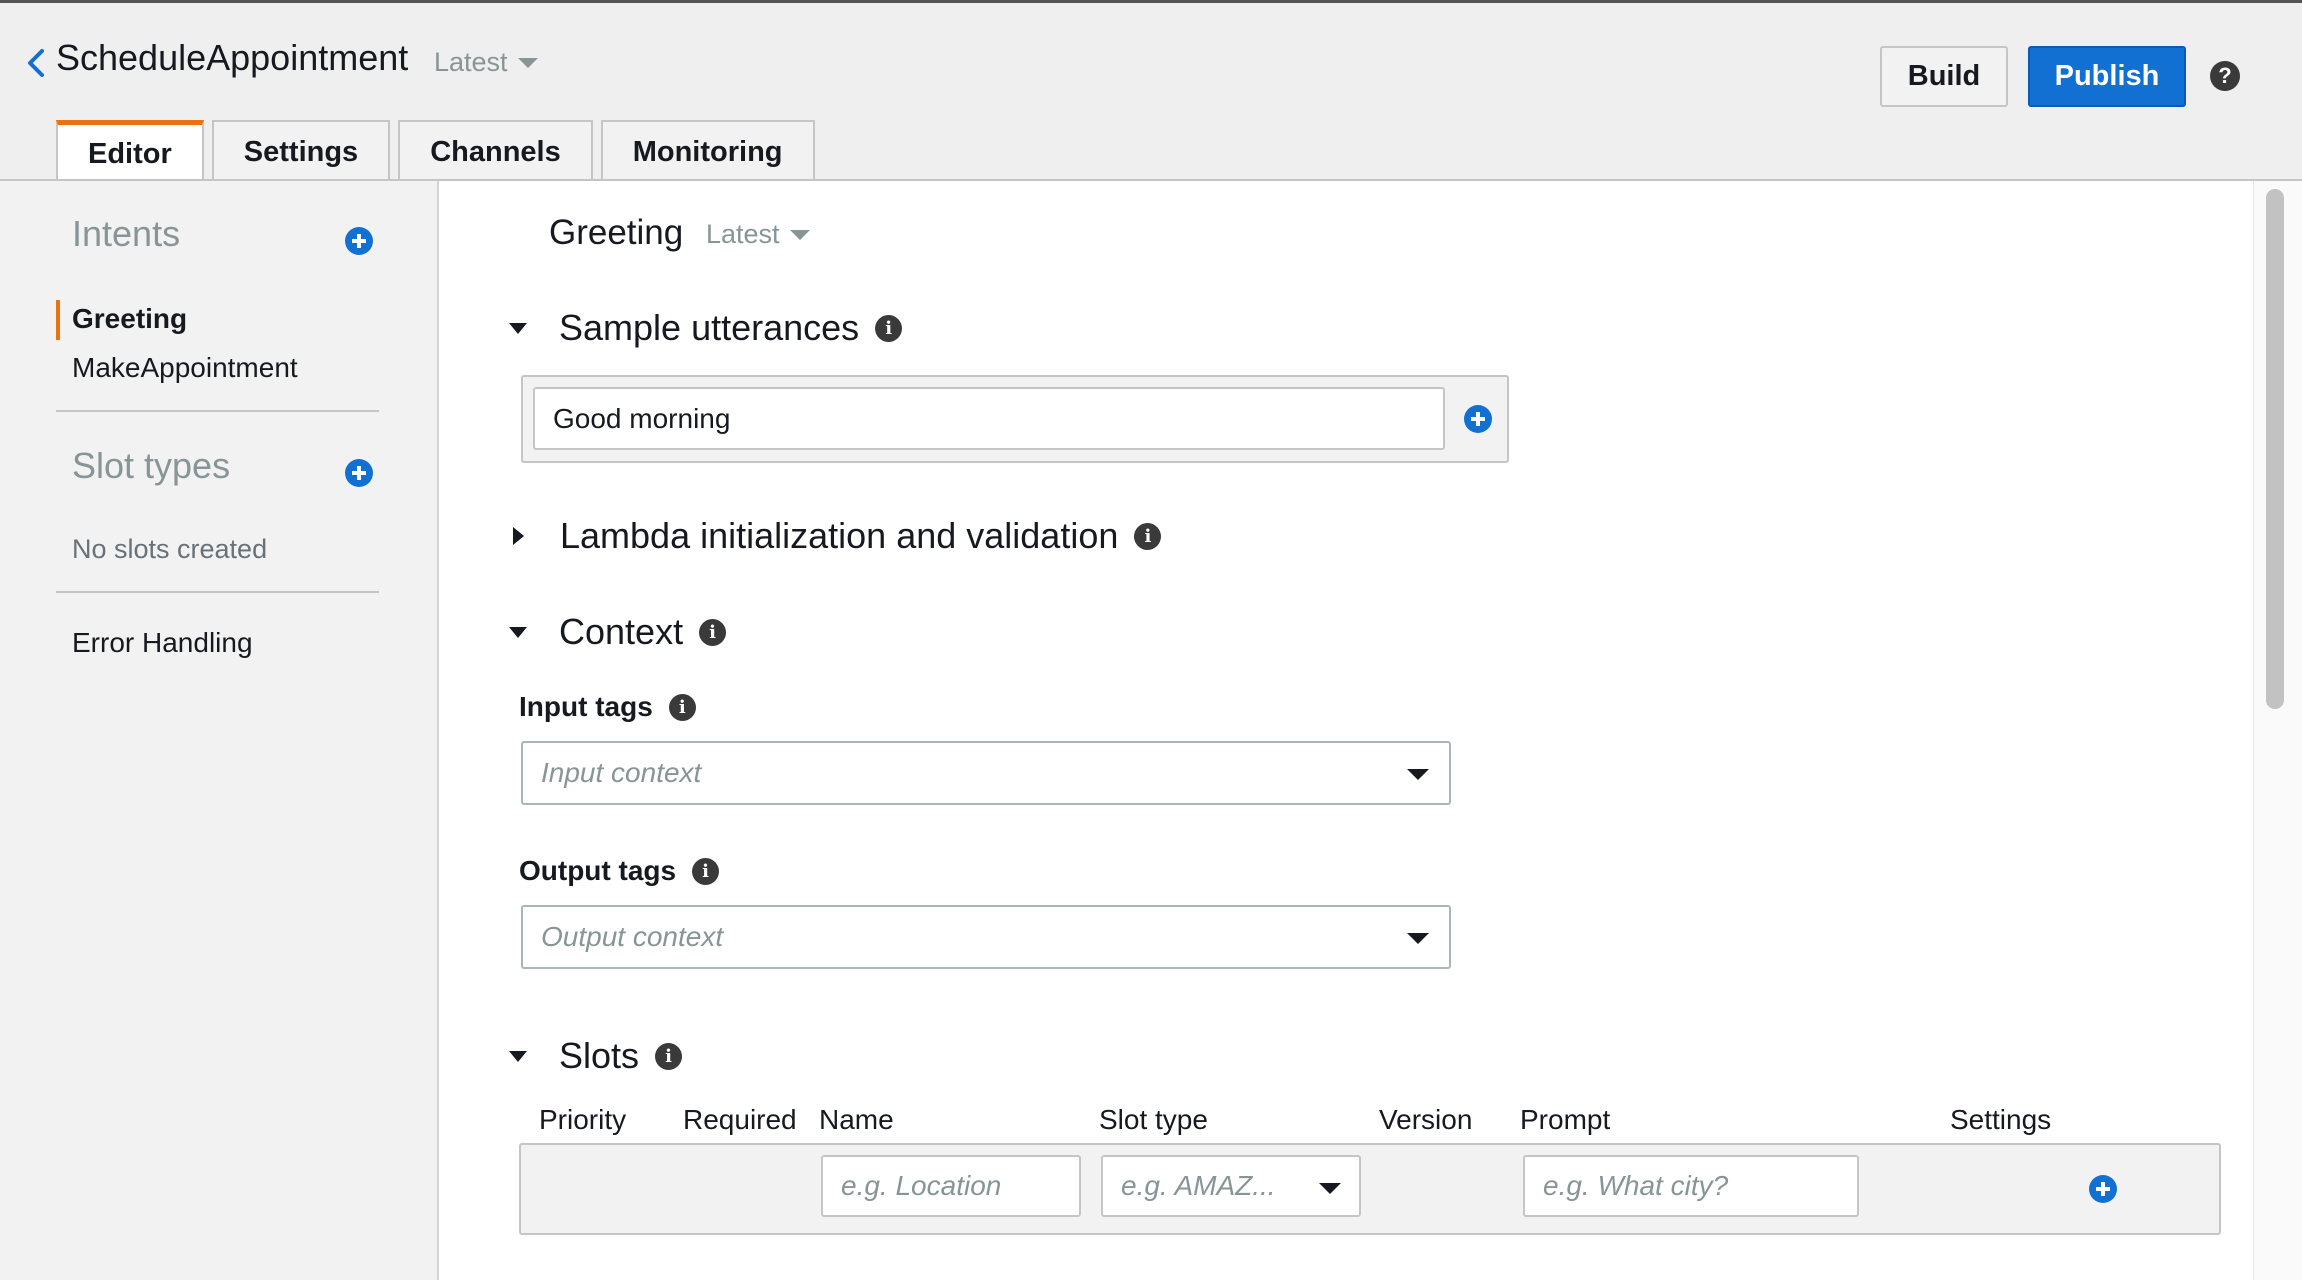 The width and height of the screenshot is (2302, 1280). I want to click on help-icon: ?, so click(2225, 76).